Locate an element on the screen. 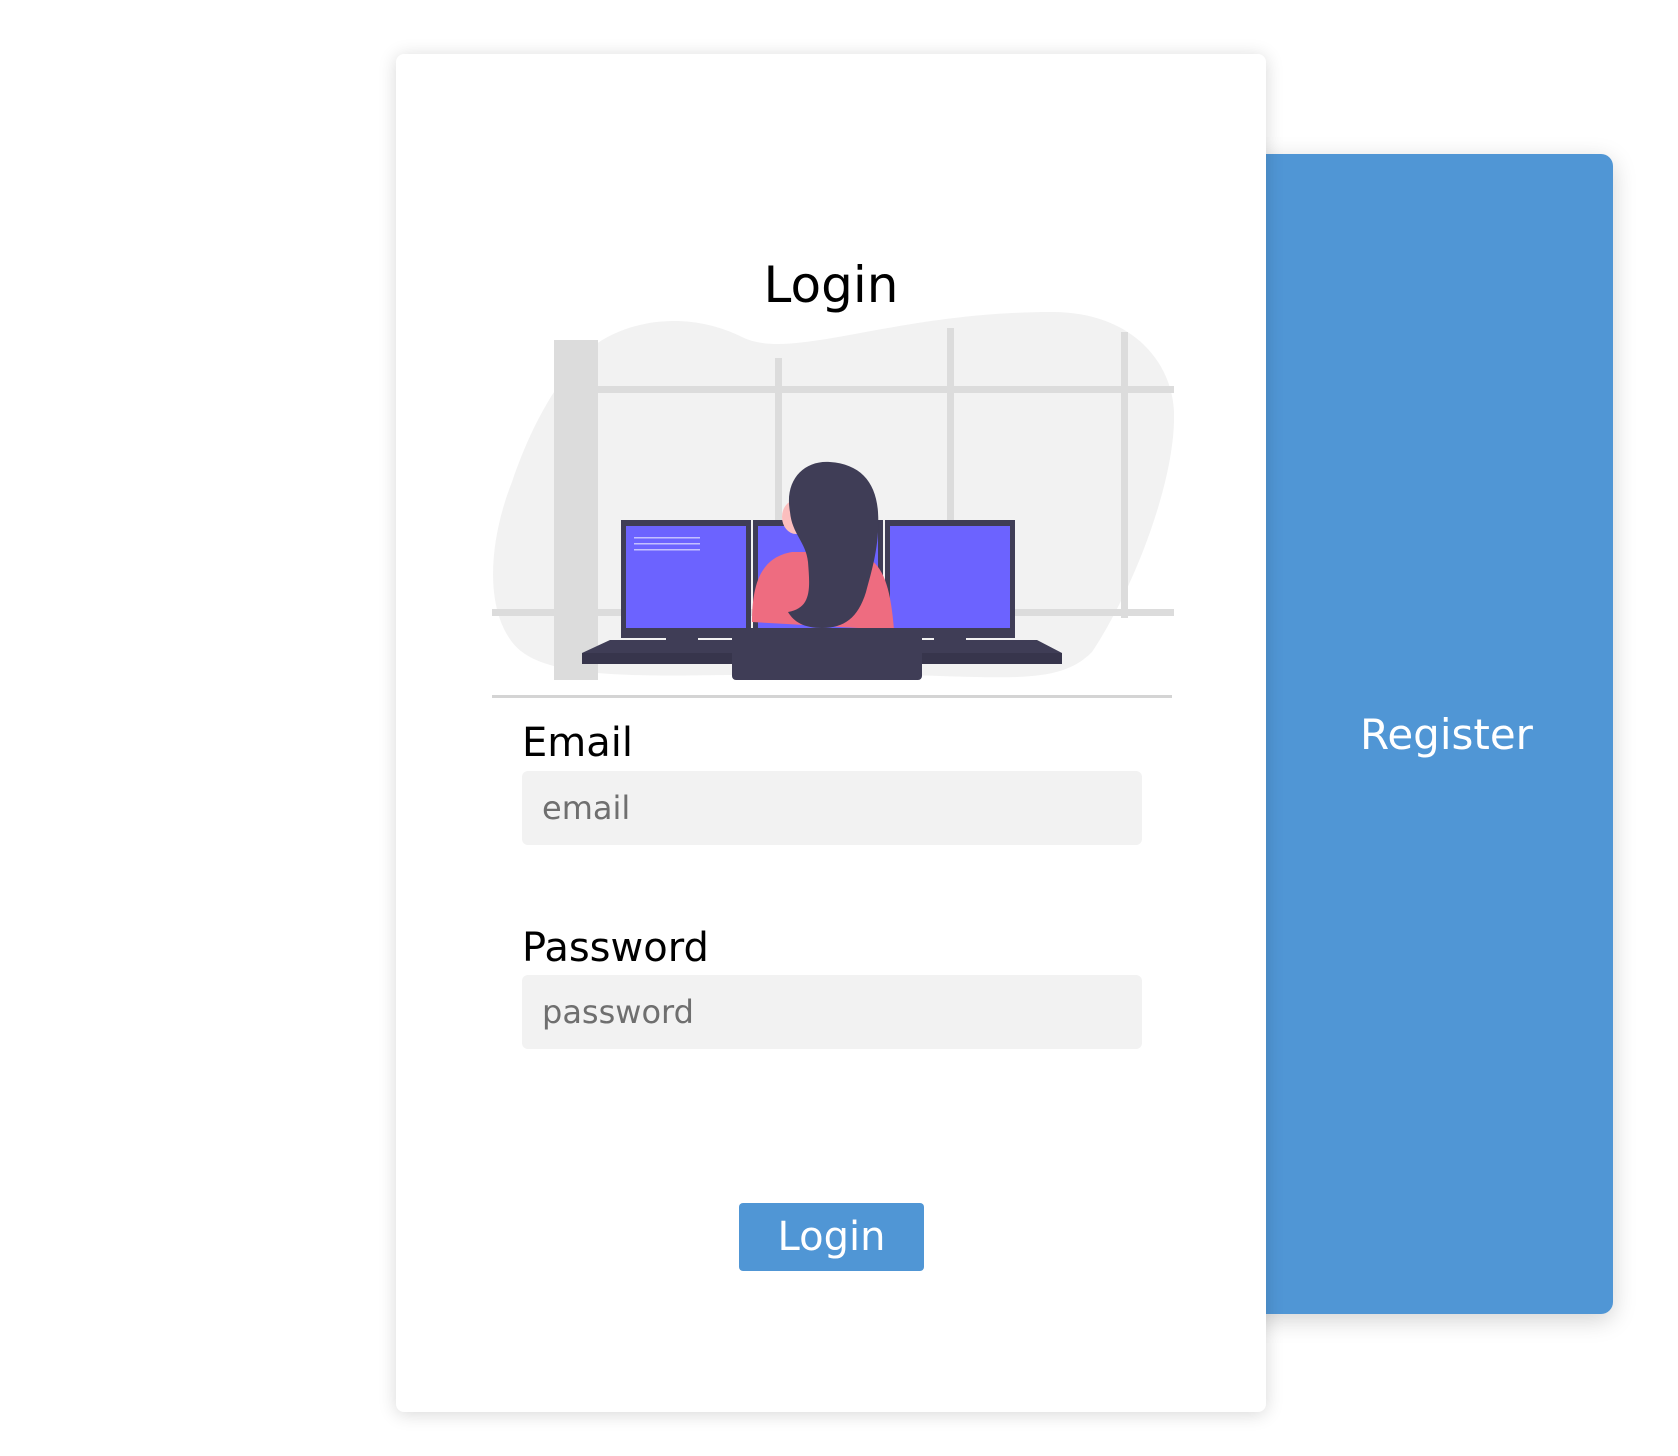 This screenshot has width=1678, height=1456. window-pillar is located at coordinates (576, 510).